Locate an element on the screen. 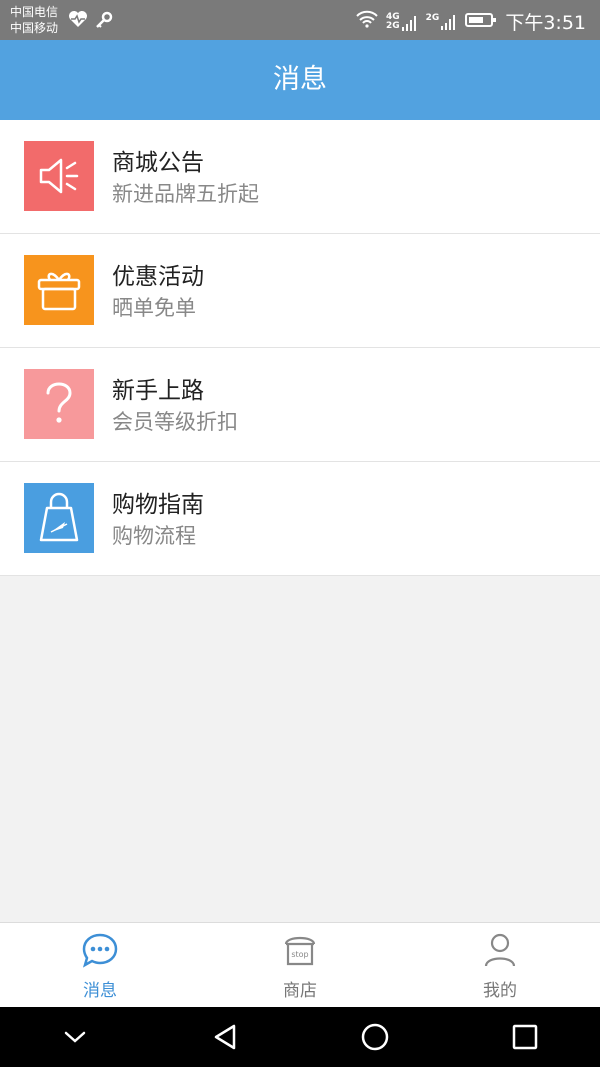 The height and width of the screenshot is (1067, 600). back-triangle-icon is located at coordinates (225, 1037).